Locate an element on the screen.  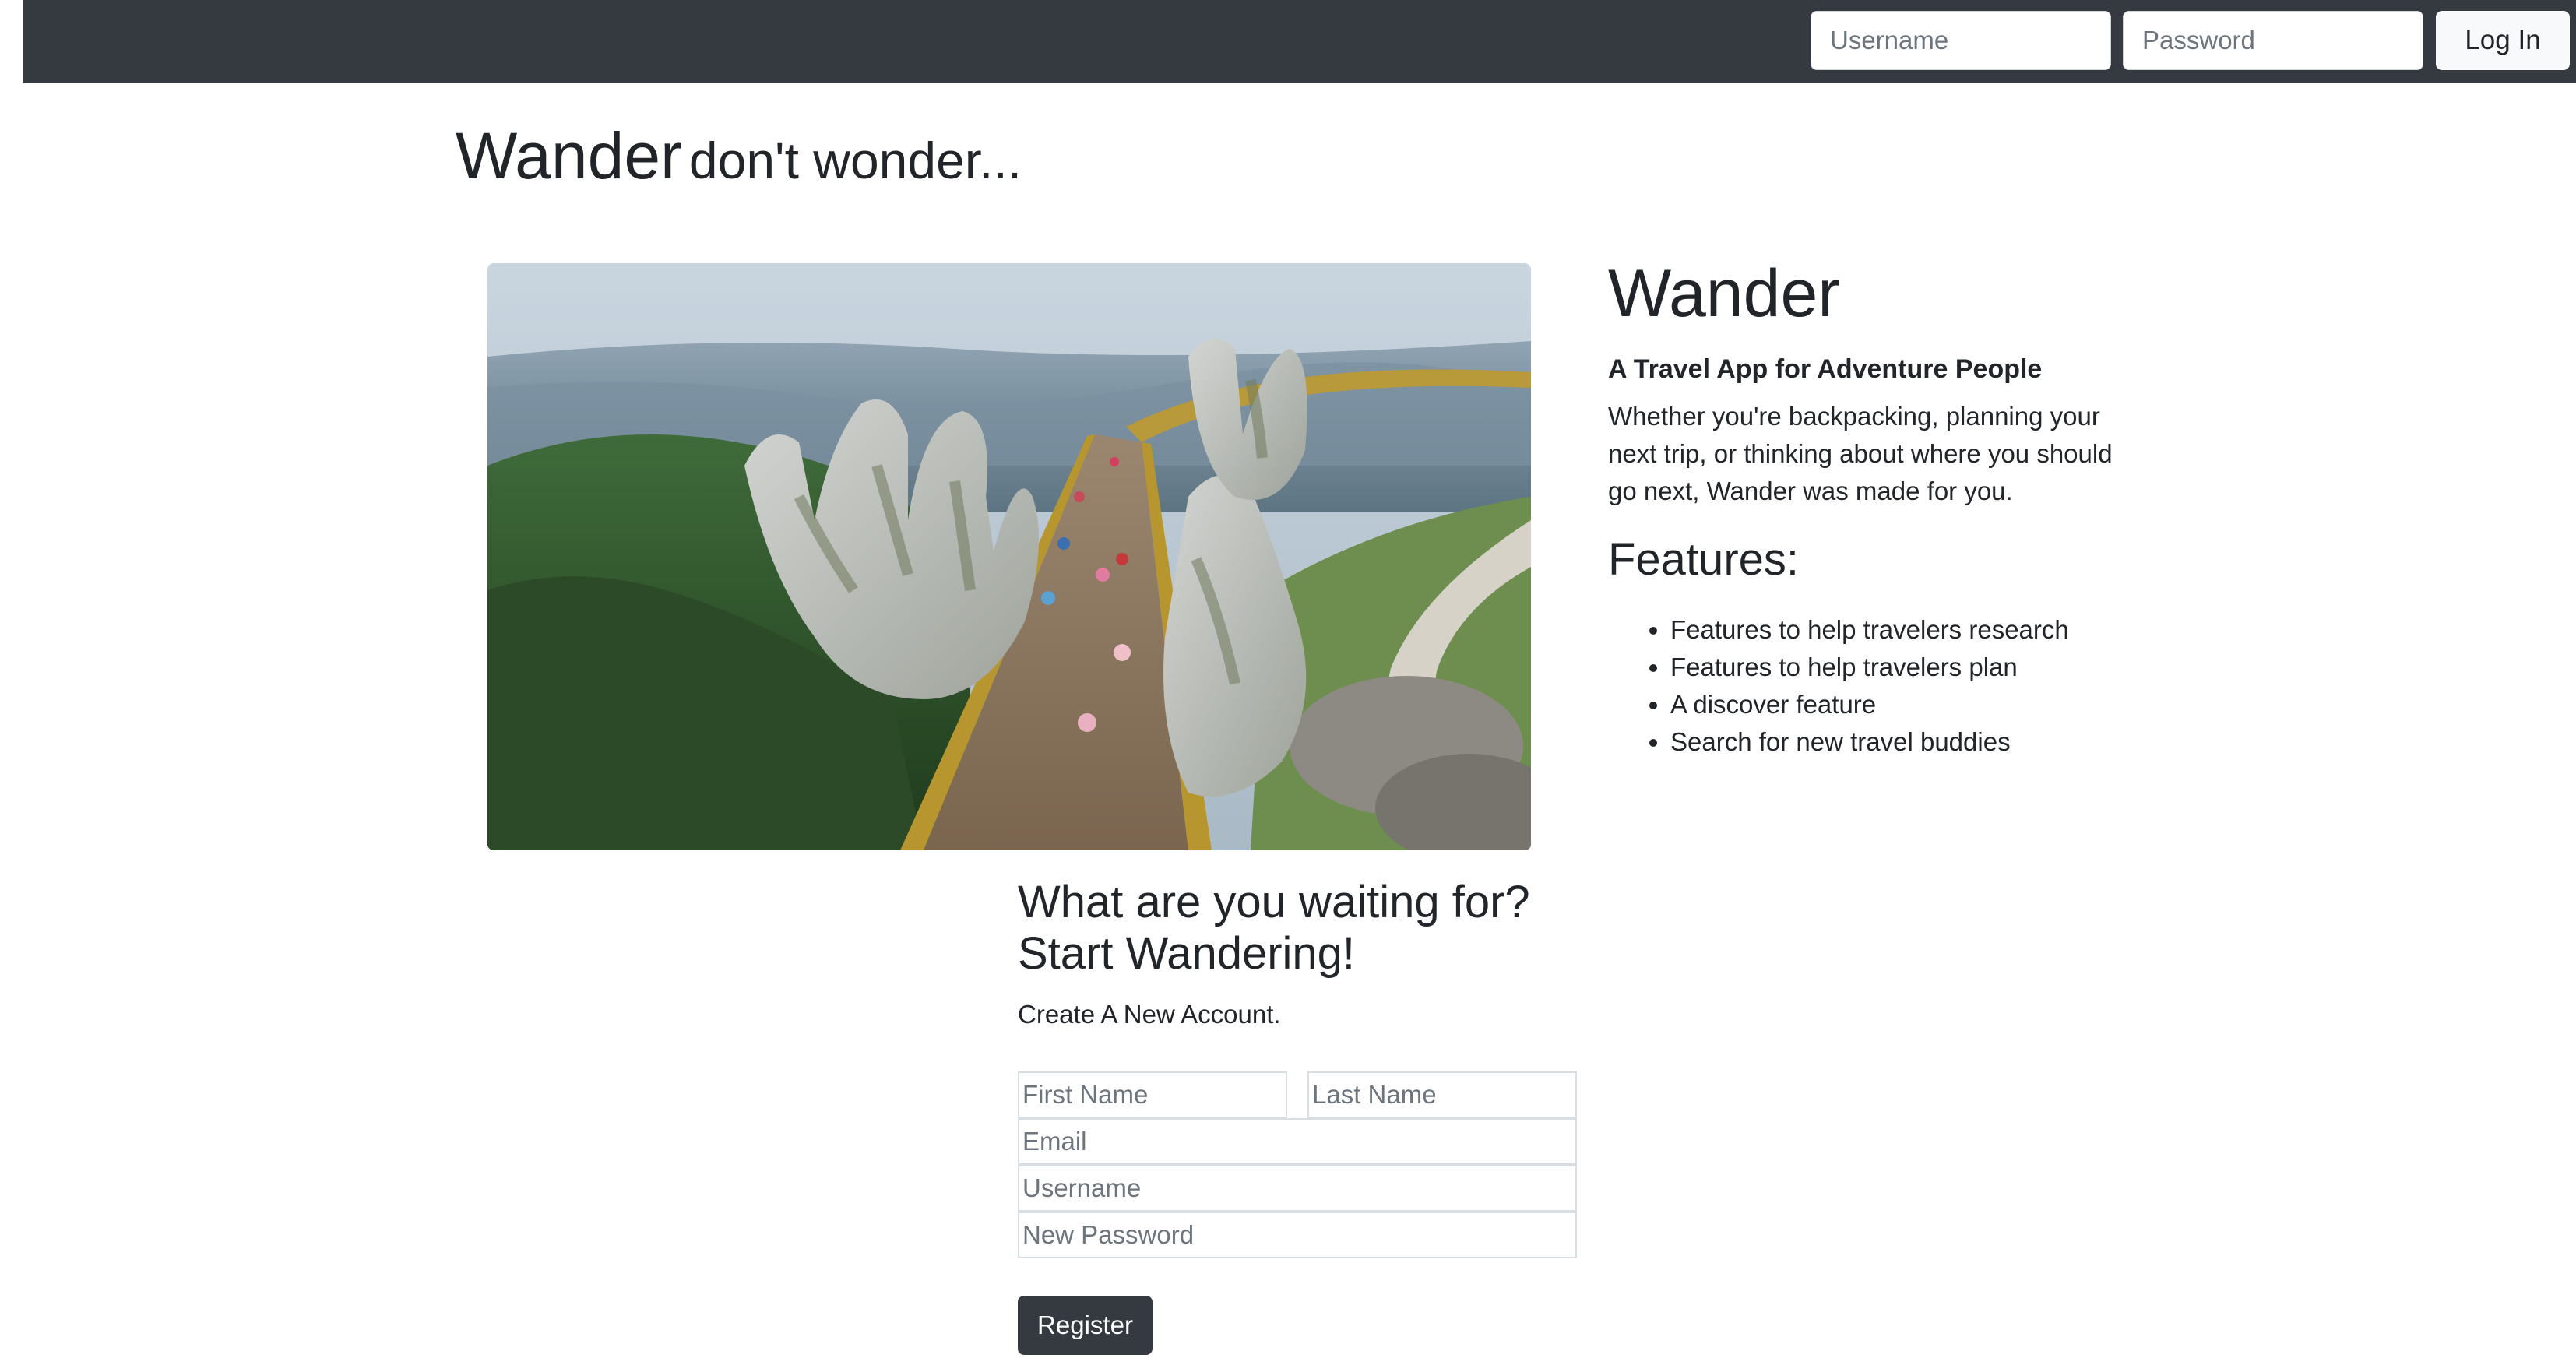
login-button: Log In is located at coordinates (2503, 41).